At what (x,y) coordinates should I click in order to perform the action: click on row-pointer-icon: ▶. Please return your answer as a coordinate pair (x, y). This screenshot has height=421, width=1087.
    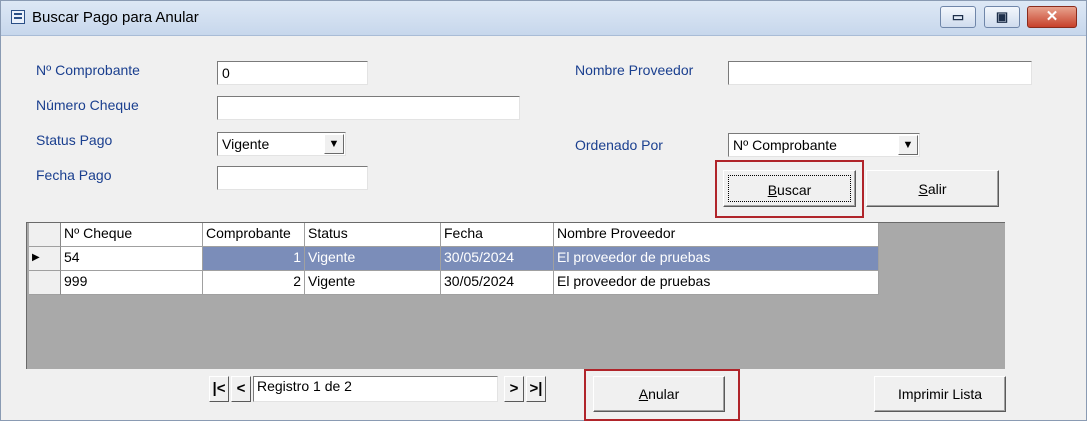
    Looking at the image, I should click on (45, 259).